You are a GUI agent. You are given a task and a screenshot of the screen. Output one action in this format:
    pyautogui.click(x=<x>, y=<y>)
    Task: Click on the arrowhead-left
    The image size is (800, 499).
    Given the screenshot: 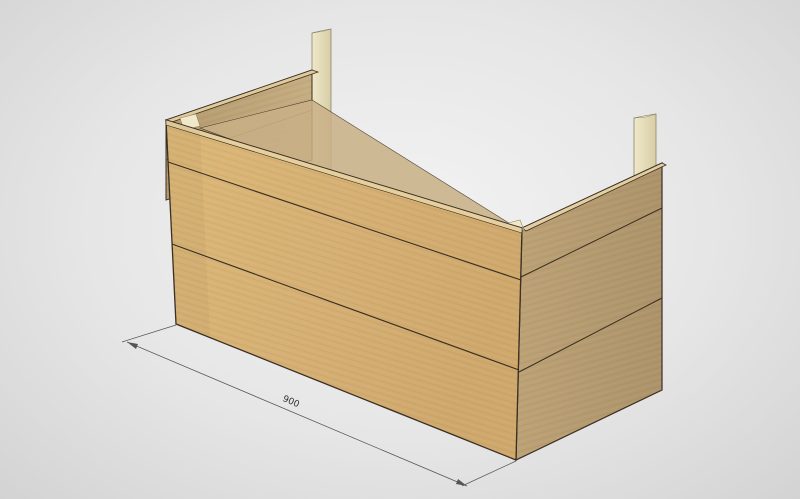 What is the action you would take?
    pyautogui.click(x=132, y=345)
    